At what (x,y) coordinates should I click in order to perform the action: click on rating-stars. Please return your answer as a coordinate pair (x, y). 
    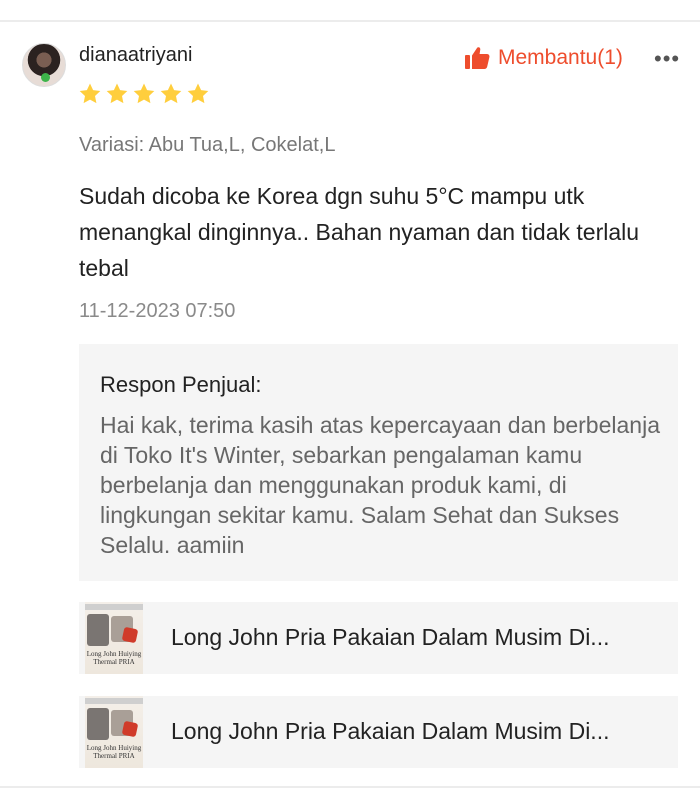
    Looking at the image, I should click on (144, 94).